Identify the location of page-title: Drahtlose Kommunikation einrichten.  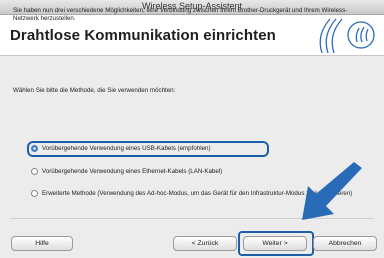
(143, 35).